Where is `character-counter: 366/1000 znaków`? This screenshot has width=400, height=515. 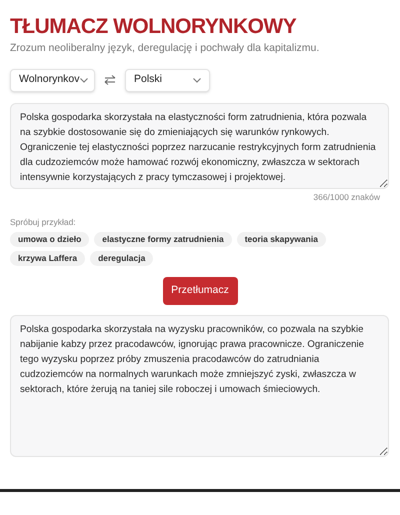
character-counter: 366/1000 znaków is located at coordinates (346, 197).